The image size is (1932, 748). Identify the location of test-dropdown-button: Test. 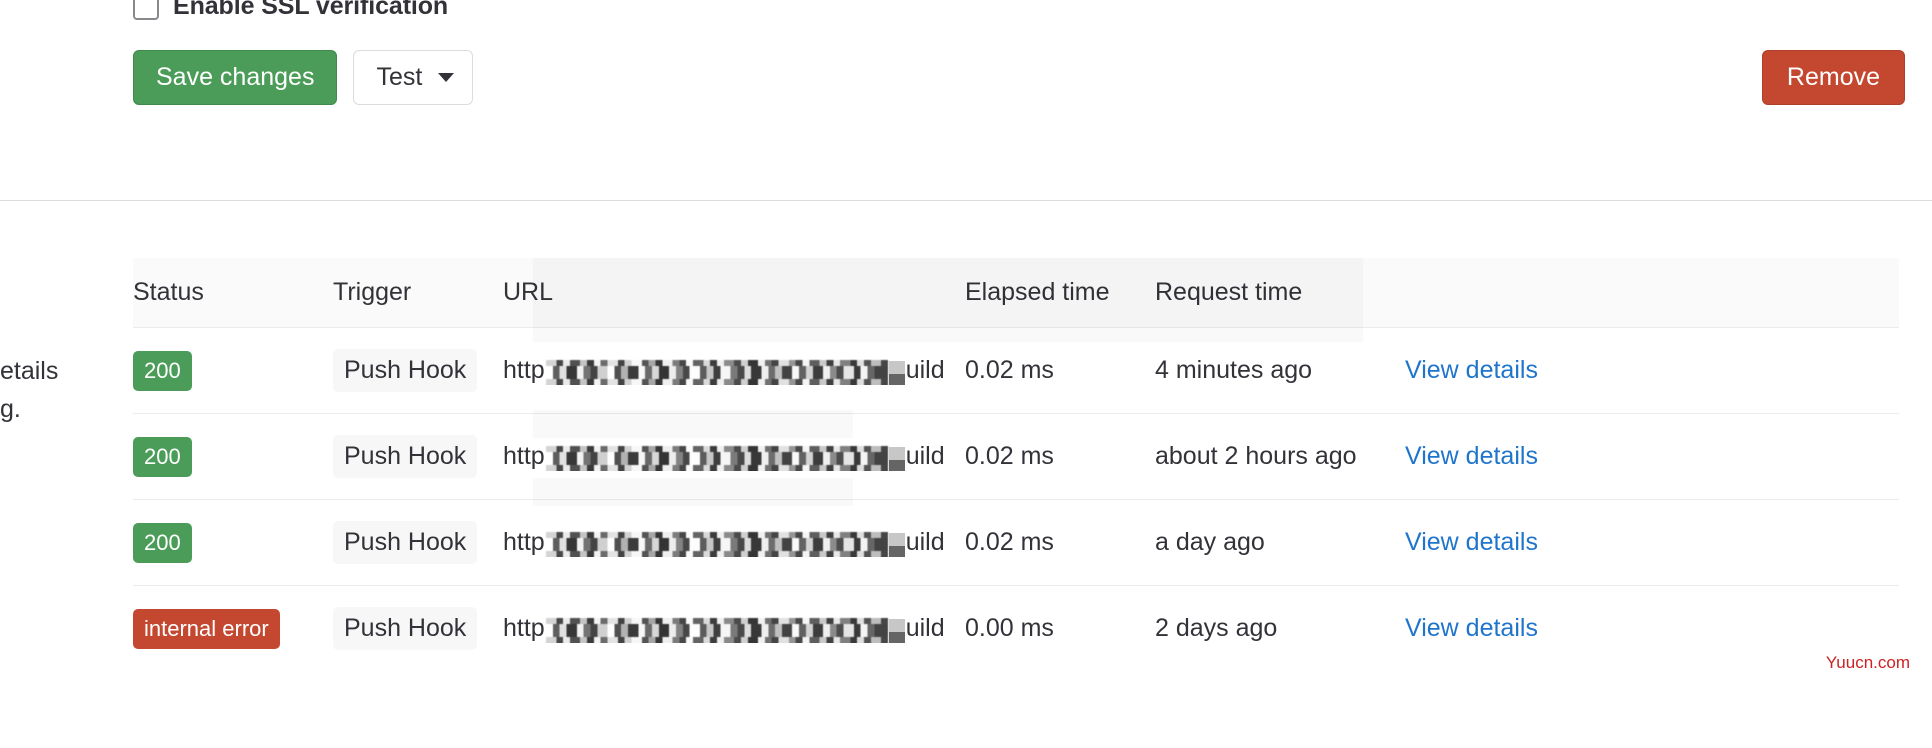
(413, 77).